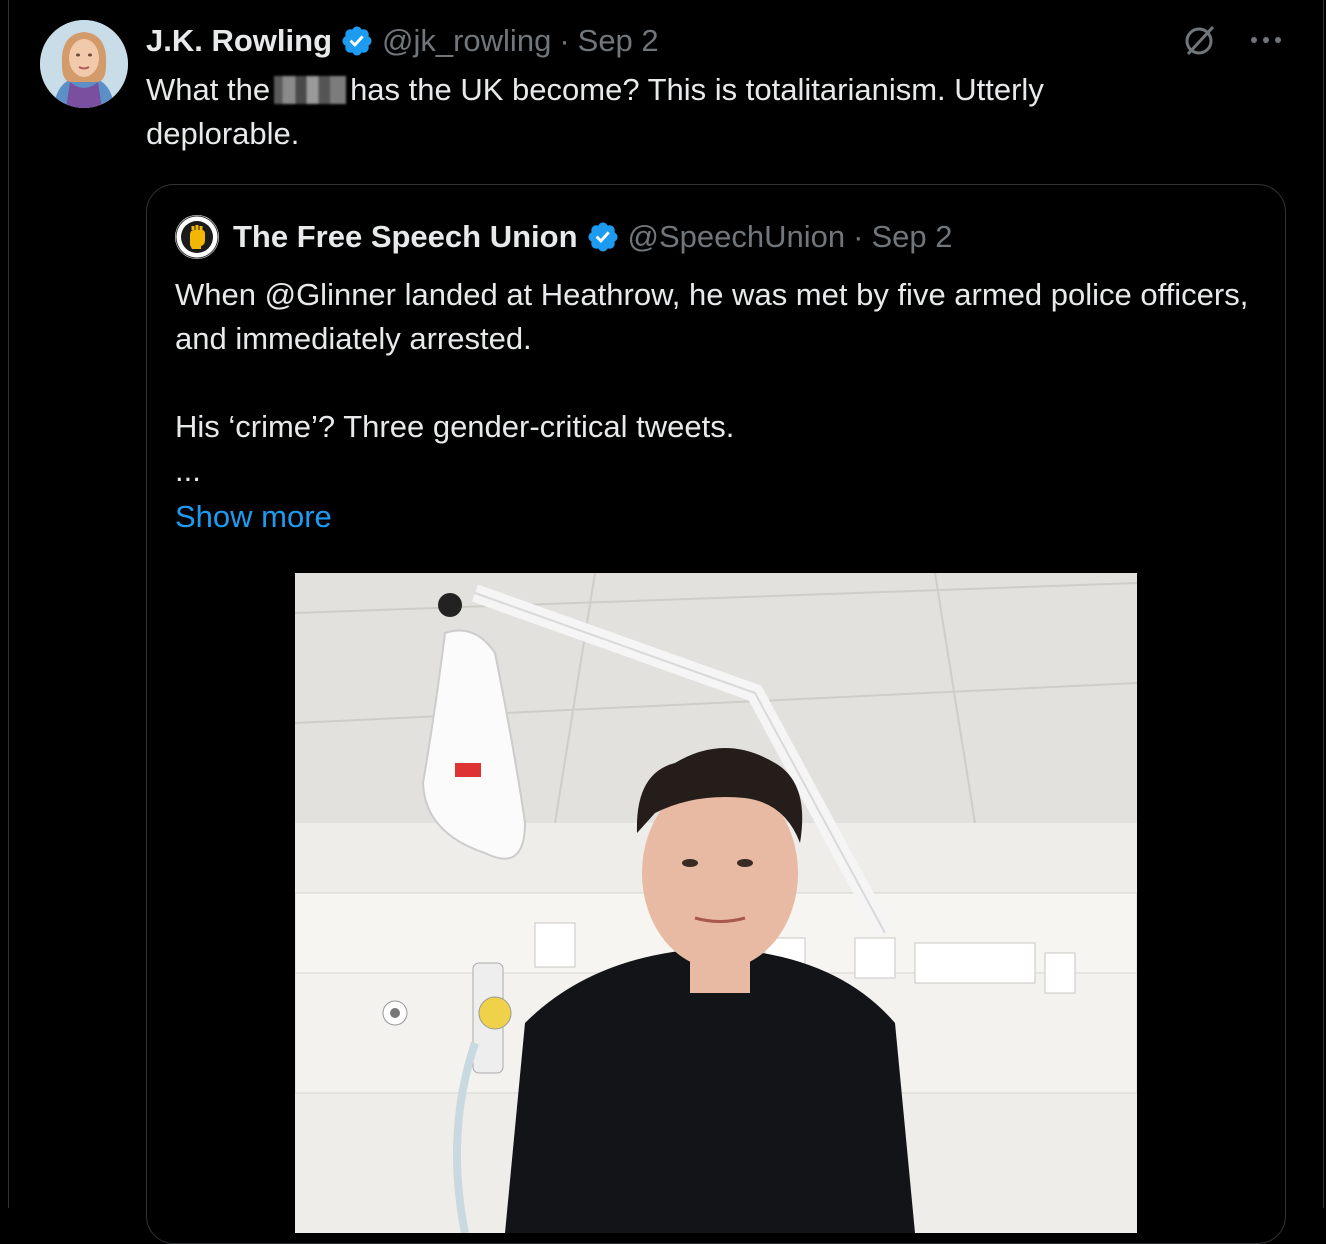 This screenshot has height=1244, width=1326. What do you see at coordinates (911, 237) in the screenshot?
I see `quoted-tweet-date: Sep 2` at bounding box center [911, 237].